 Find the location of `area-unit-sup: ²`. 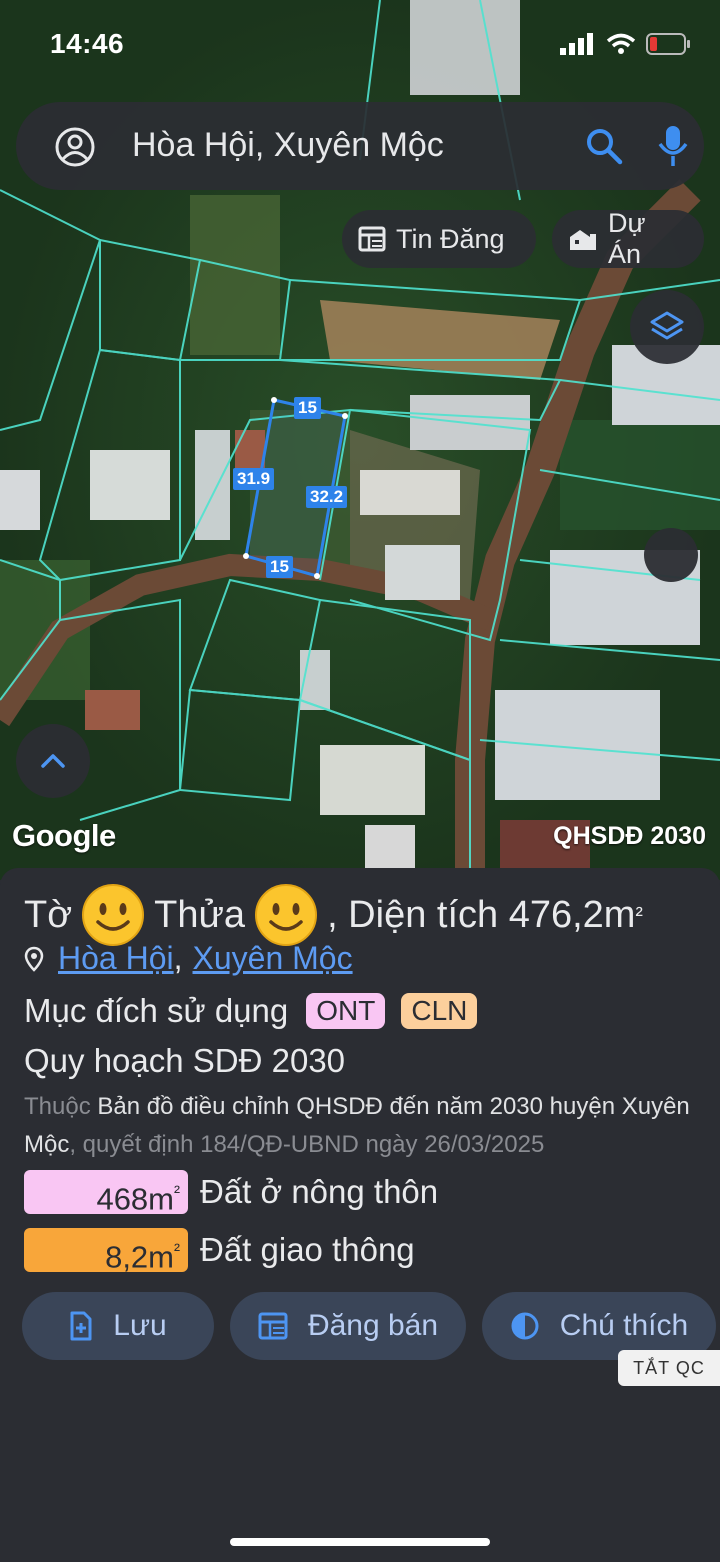

area-unit-sup: ² is located at coordinates (639, 914).